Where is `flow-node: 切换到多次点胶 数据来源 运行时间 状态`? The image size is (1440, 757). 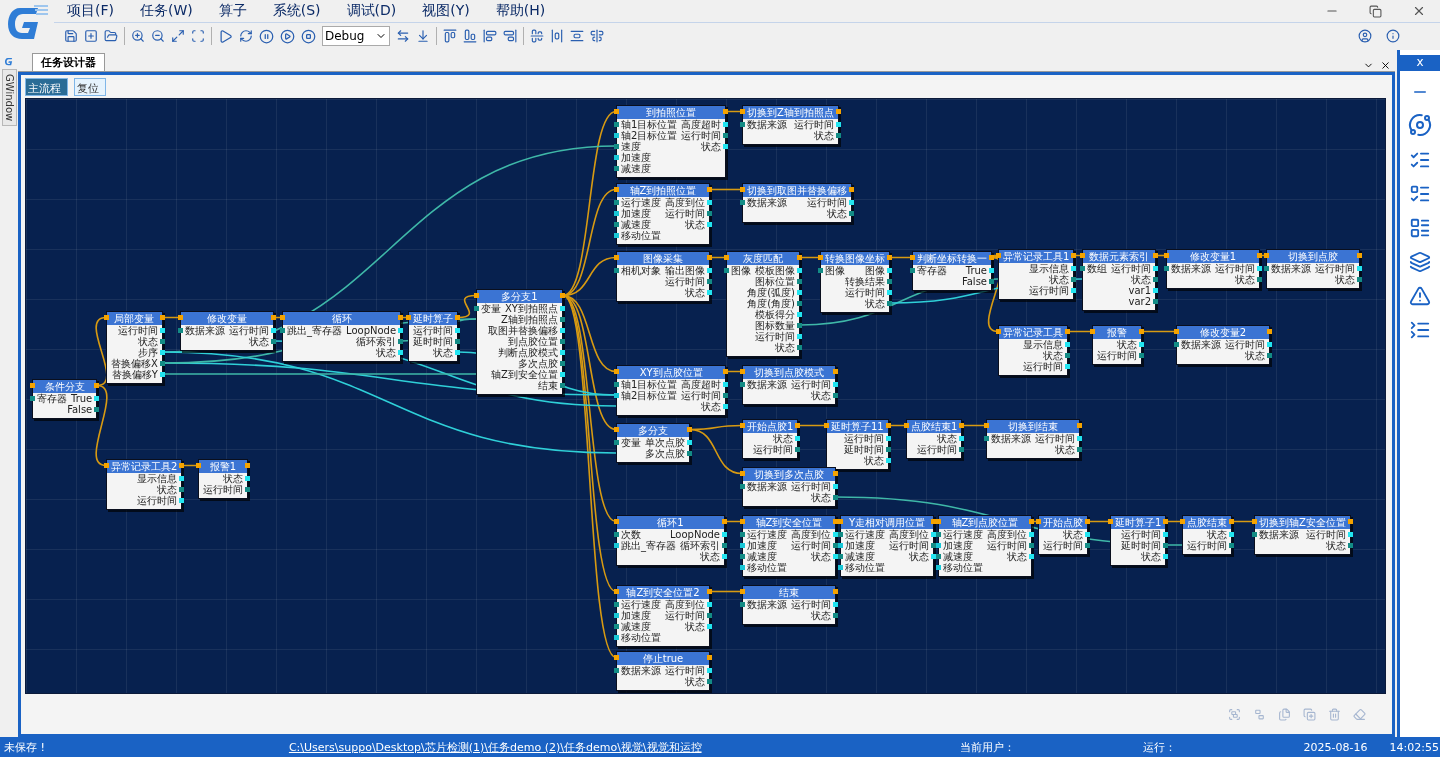
flow-node: 切换到多次点胶 数据来源 运行时间 状态 is located at coordinates (789, 487).